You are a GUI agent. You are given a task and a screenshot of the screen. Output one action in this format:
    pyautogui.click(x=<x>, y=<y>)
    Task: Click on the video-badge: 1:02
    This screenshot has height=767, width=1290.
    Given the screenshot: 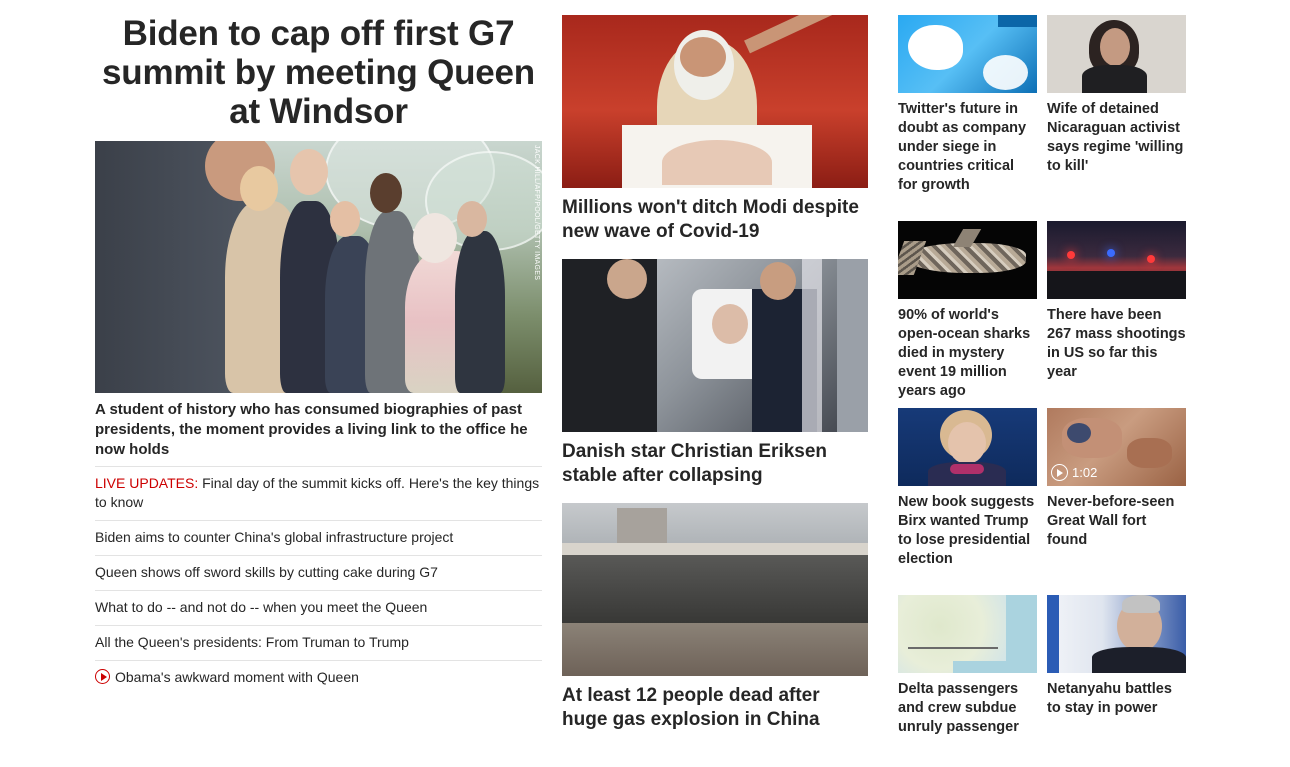 What is the action you would take?
    pyautogui.click(x=1074, y=472)
    